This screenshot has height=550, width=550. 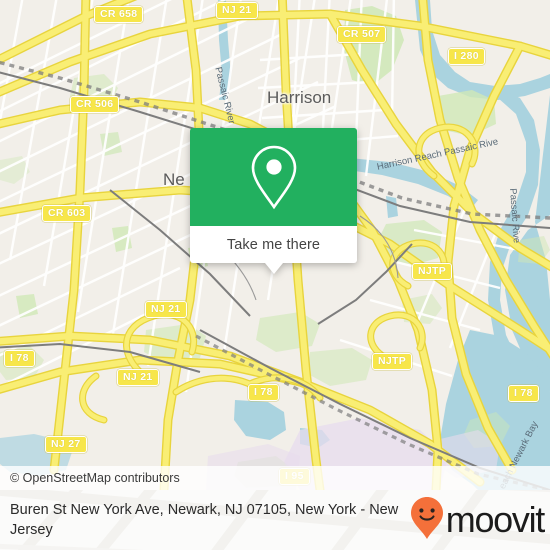 What do you see at coordinates (427, 520) in the screenshot?
I see `moovit-smiley-pin-icon` at bounding box center [427, 520].